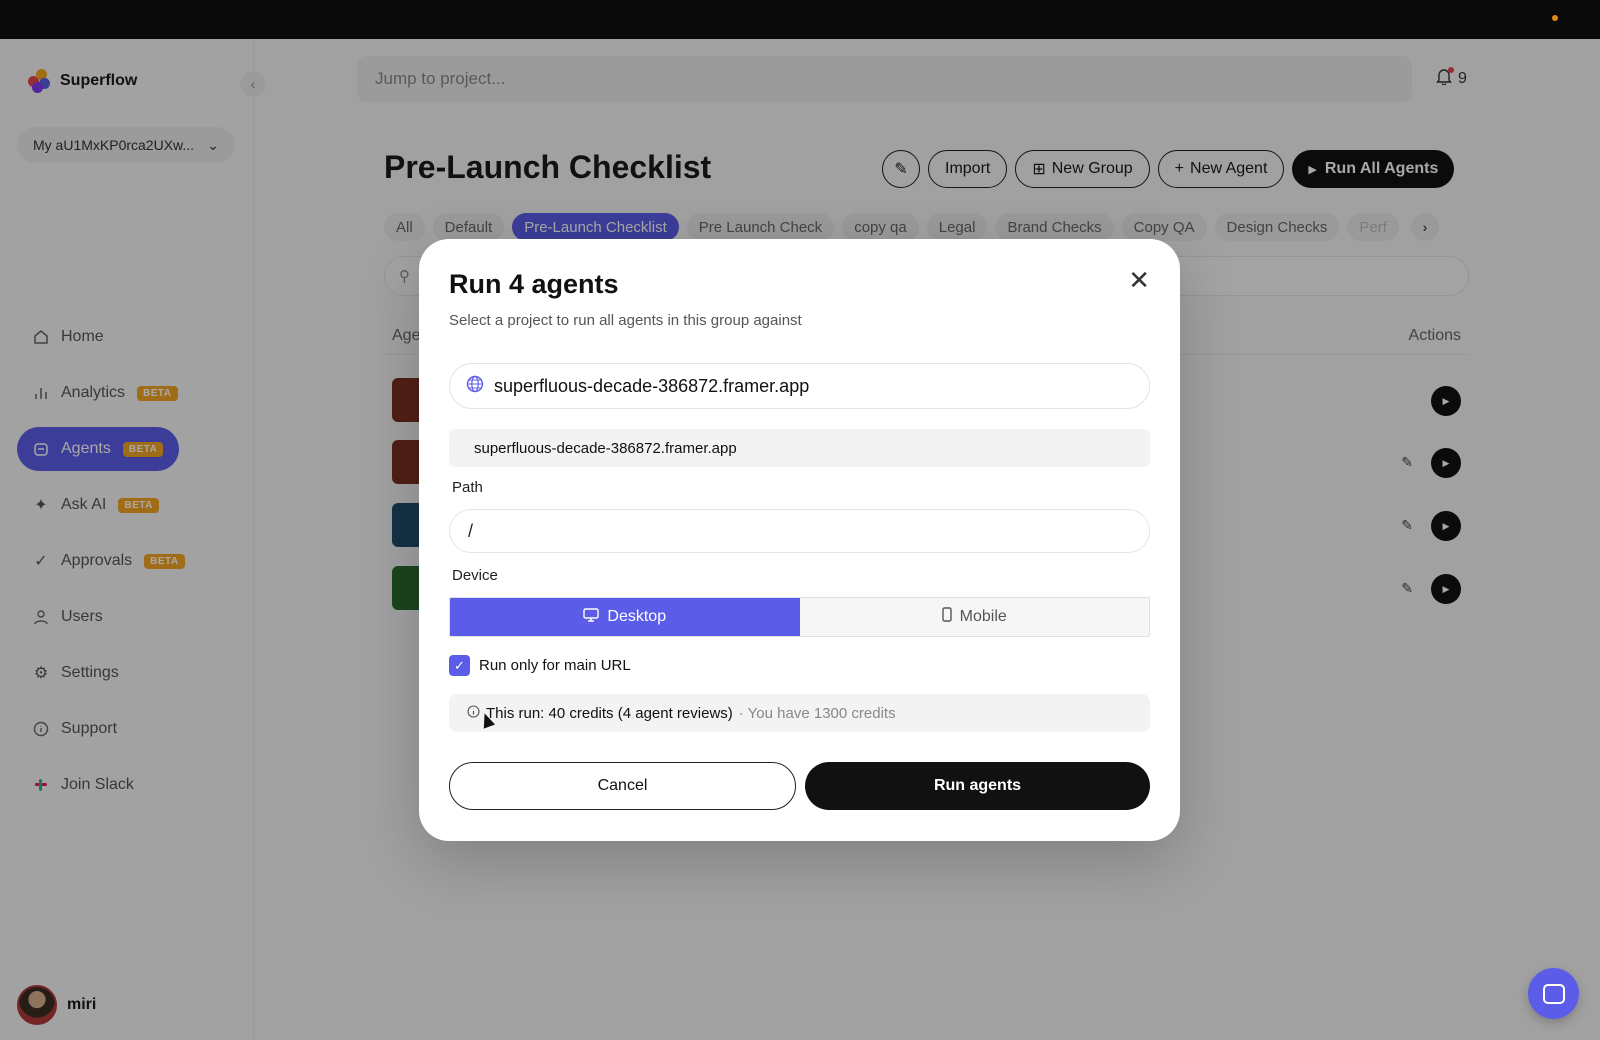 The image size is (1600, 1040). Describe the element at coordinates (1555, 18) in the screenshot. I see `status-dot` at that location.